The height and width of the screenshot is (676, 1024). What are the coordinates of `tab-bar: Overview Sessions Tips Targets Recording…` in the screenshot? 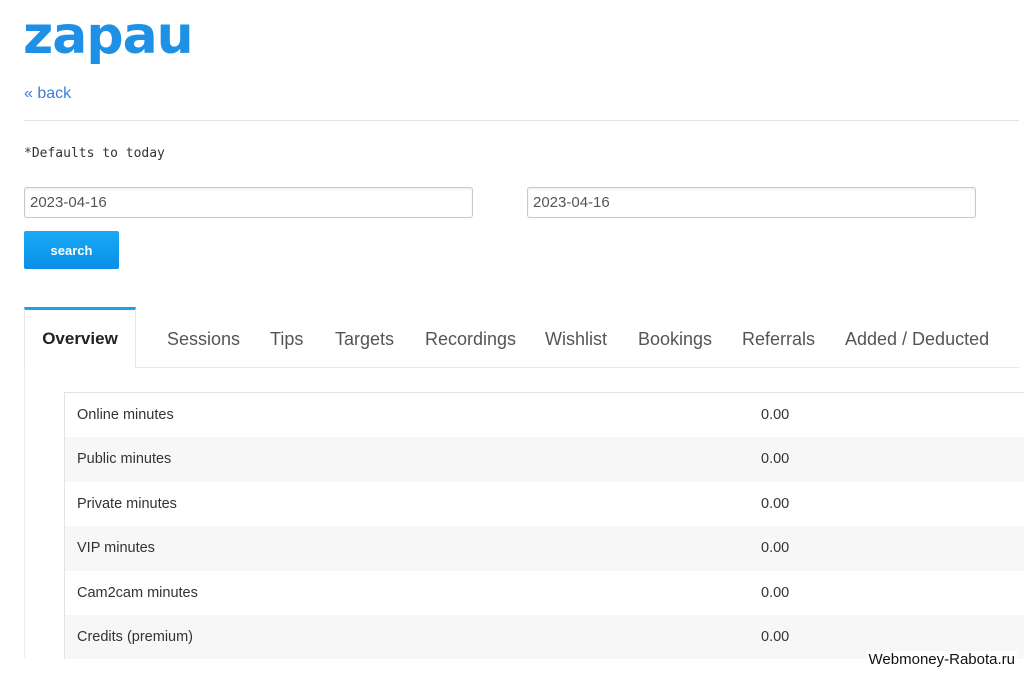 It's located at (521, 337).